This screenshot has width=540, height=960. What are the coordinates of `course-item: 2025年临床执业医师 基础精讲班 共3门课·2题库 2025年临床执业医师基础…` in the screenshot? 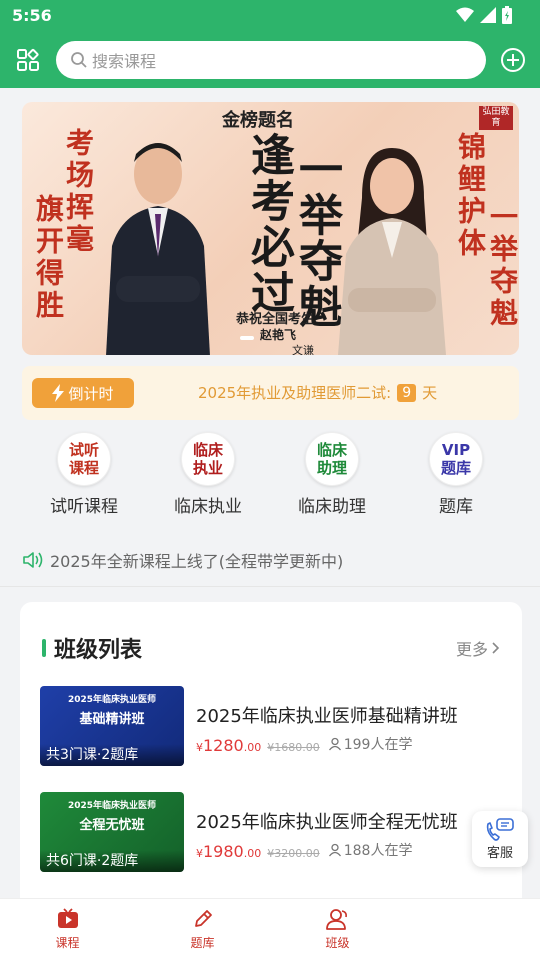 It's located at (275, 727).